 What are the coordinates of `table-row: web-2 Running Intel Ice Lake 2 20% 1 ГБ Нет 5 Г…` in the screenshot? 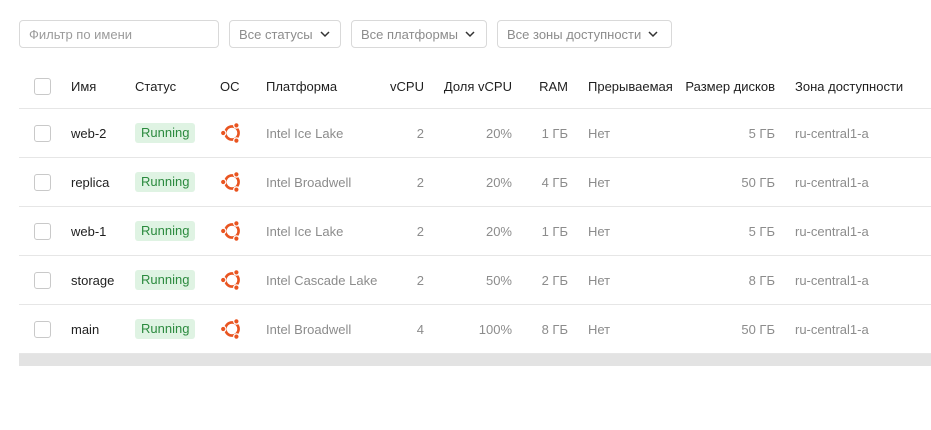 It's located at (475, 133).